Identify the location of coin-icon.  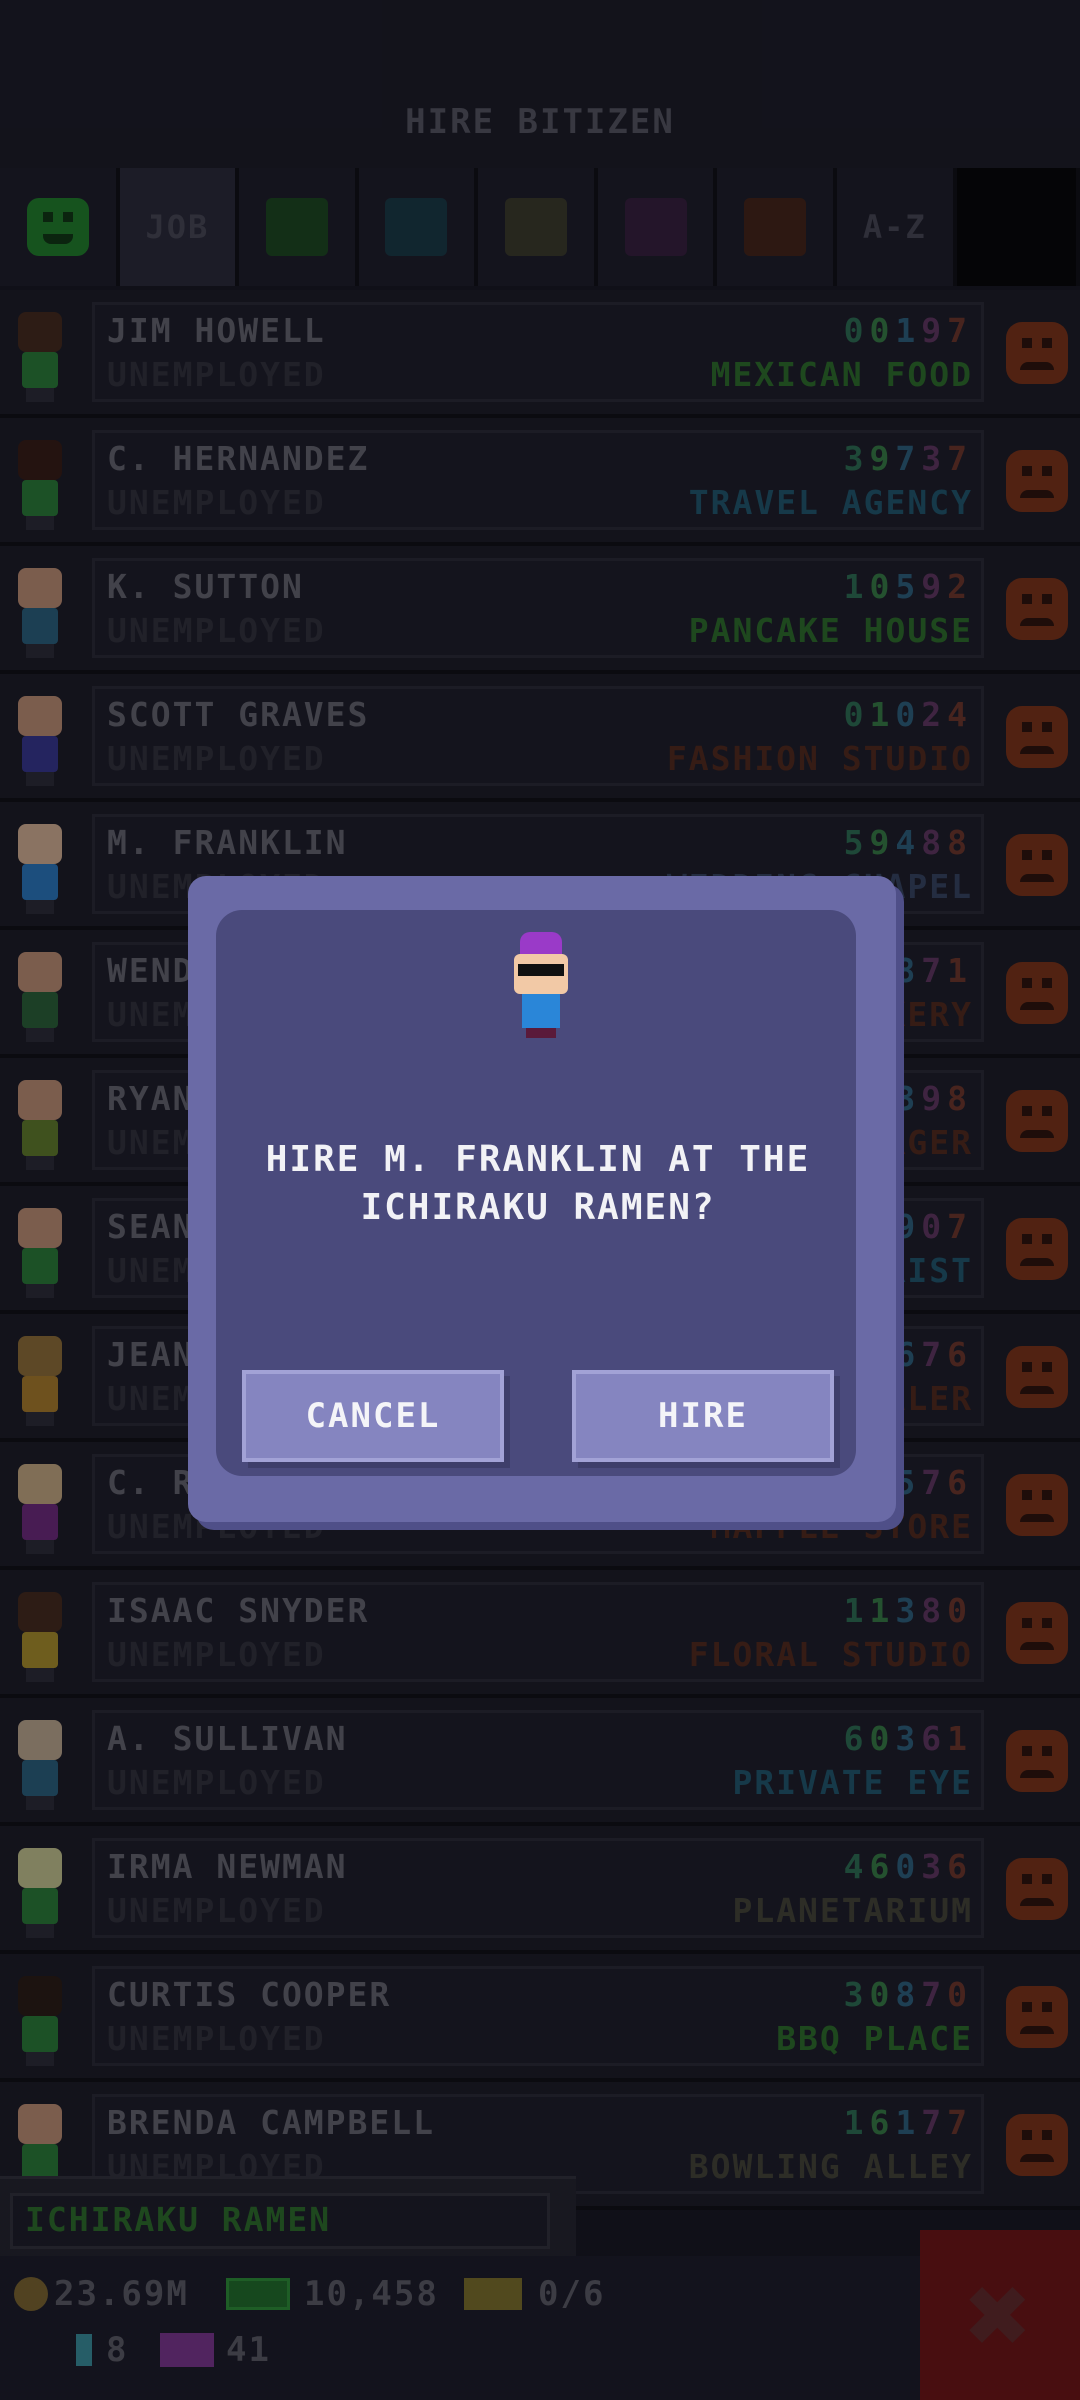
(31, 2294).